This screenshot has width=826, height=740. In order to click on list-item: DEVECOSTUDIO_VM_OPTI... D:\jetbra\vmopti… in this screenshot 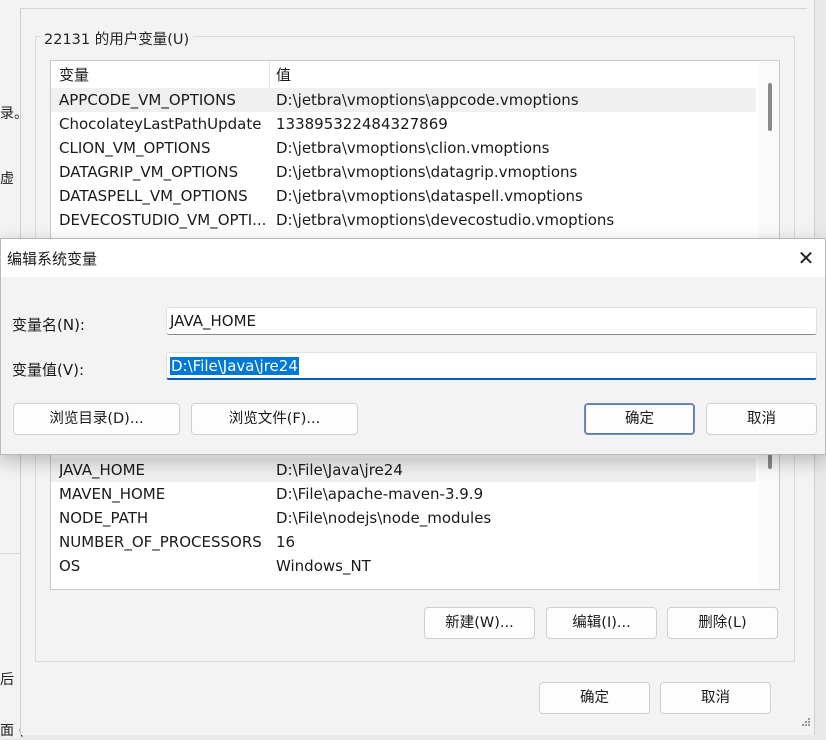, I will do `click(403, 220)`.